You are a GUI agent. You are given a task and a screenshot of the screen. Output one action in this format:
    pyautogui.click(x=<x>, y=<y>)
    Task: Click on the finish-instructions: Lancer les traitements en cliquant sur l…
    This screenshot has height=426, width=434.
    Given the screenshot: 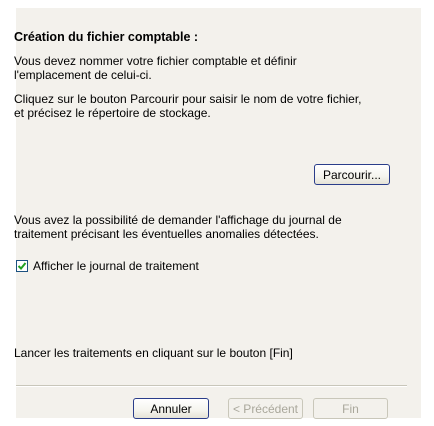 What is the action you would take?
    pyautogui.click(x=153, y=353)
    